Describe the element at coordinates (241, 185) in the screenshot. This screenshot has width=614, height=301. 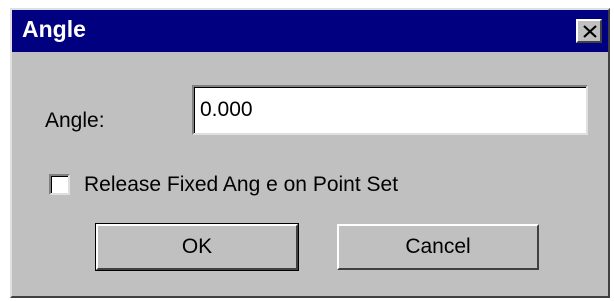
I see `release-fixed-angle-label: Release Fixed Ang e on Point Set` at that location.